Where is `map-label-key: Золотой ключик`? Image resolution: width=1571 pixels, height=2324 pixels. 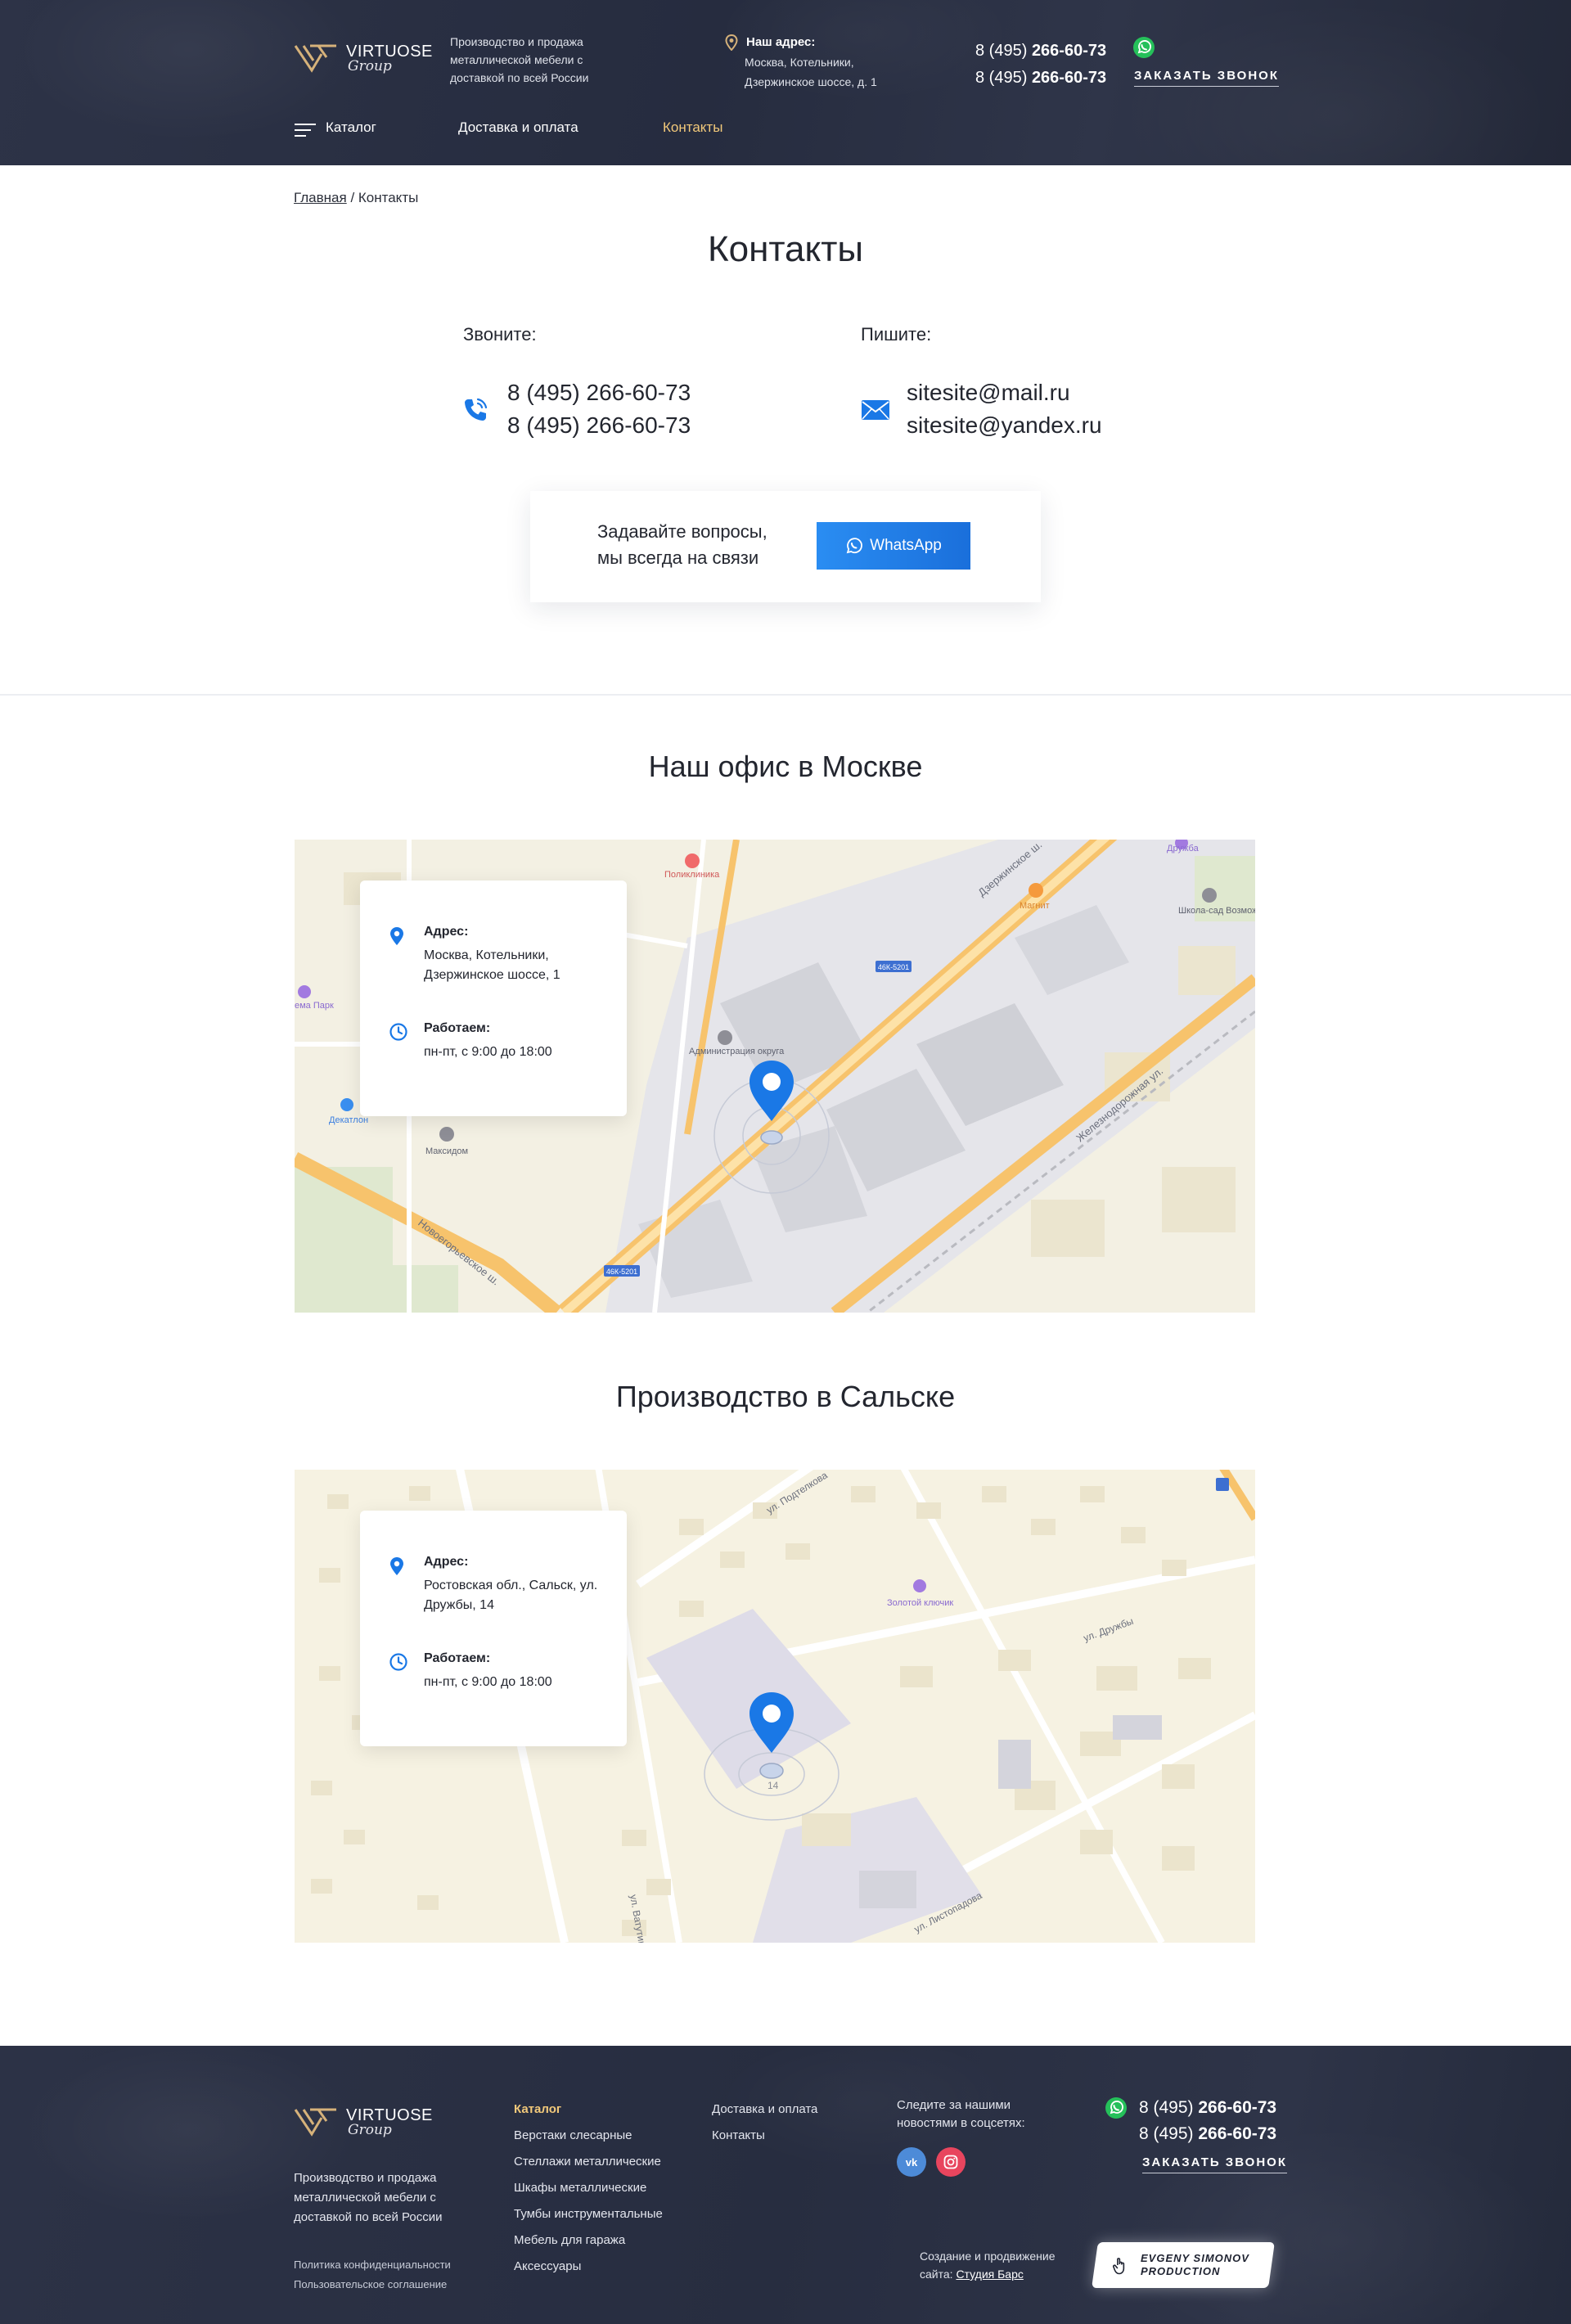
map-label-key: Золотой ключик is located at coordinates (920, 1603).